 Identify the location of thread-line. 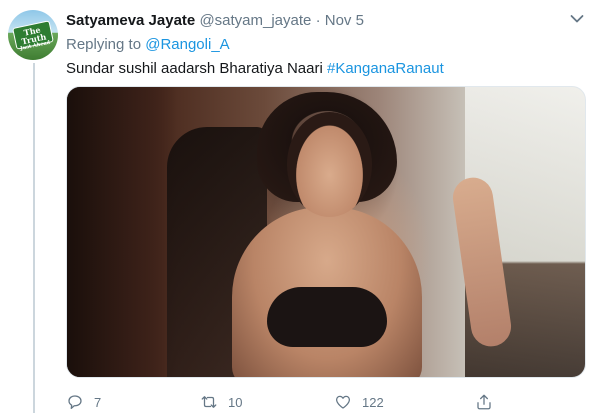
(34, 238).